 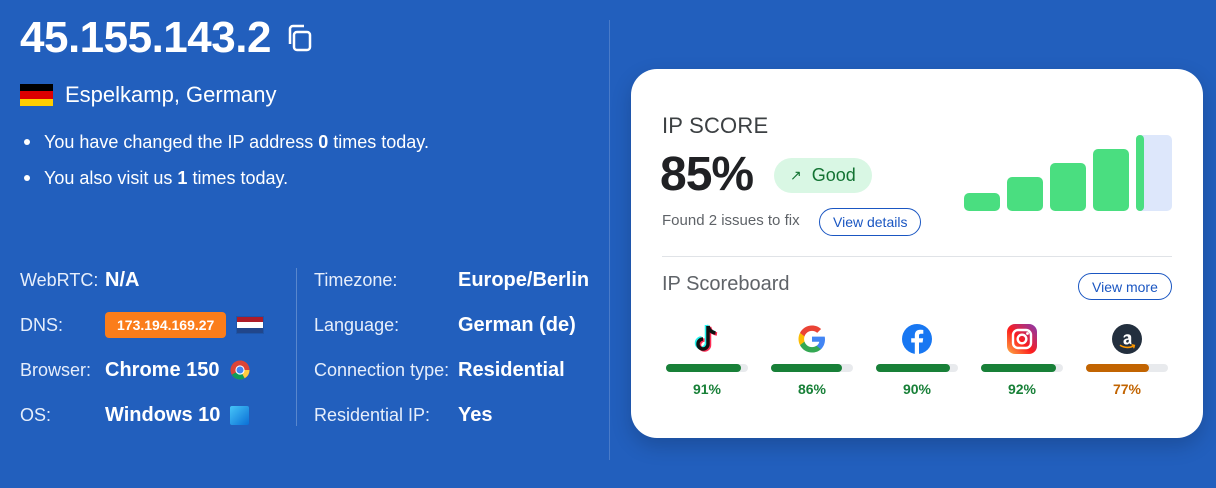 I want to click on os-value: Windows 10, so click(x=163, y=414).